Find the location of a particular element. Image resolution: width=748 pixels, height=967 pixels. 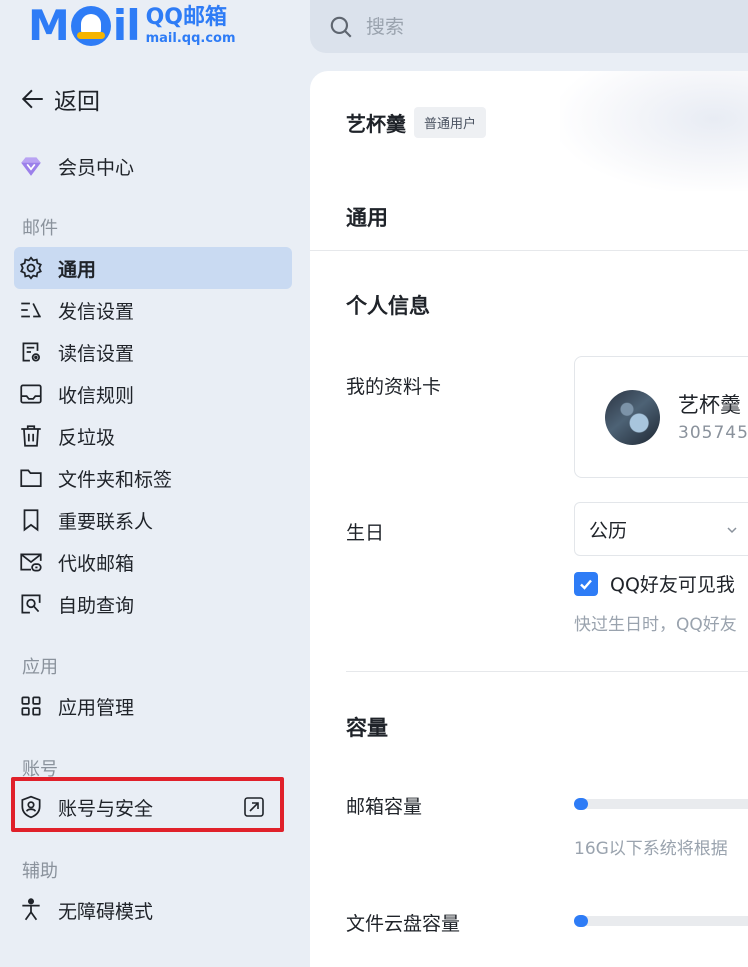

birthday-hint: 快过生日时，QQ好友 is located at coordinates (655, 625).